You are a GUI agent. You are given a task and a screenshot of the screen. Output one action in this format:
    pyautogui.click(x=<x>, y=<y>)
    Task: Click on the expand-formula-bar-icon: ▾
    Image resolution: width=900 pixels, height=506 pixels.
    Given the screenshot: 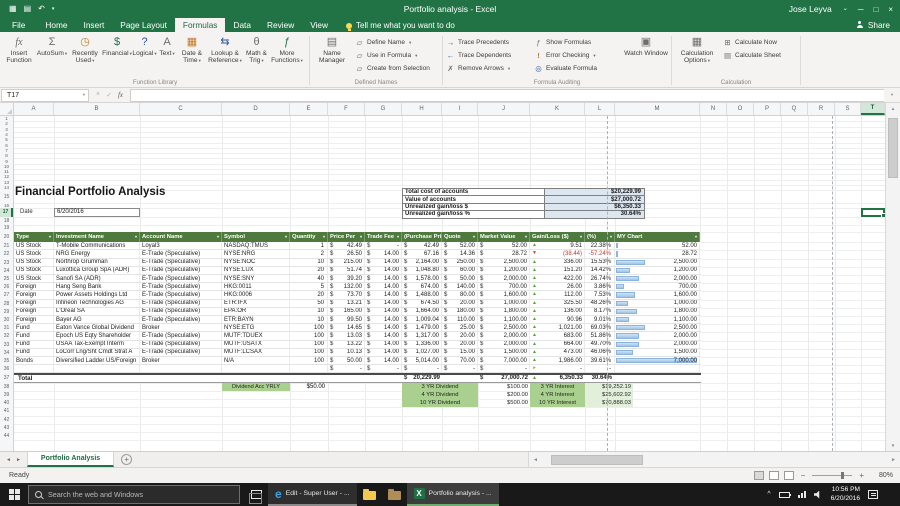 What is the action you would take?
    pyautogui.click(x=892, y=95)
    